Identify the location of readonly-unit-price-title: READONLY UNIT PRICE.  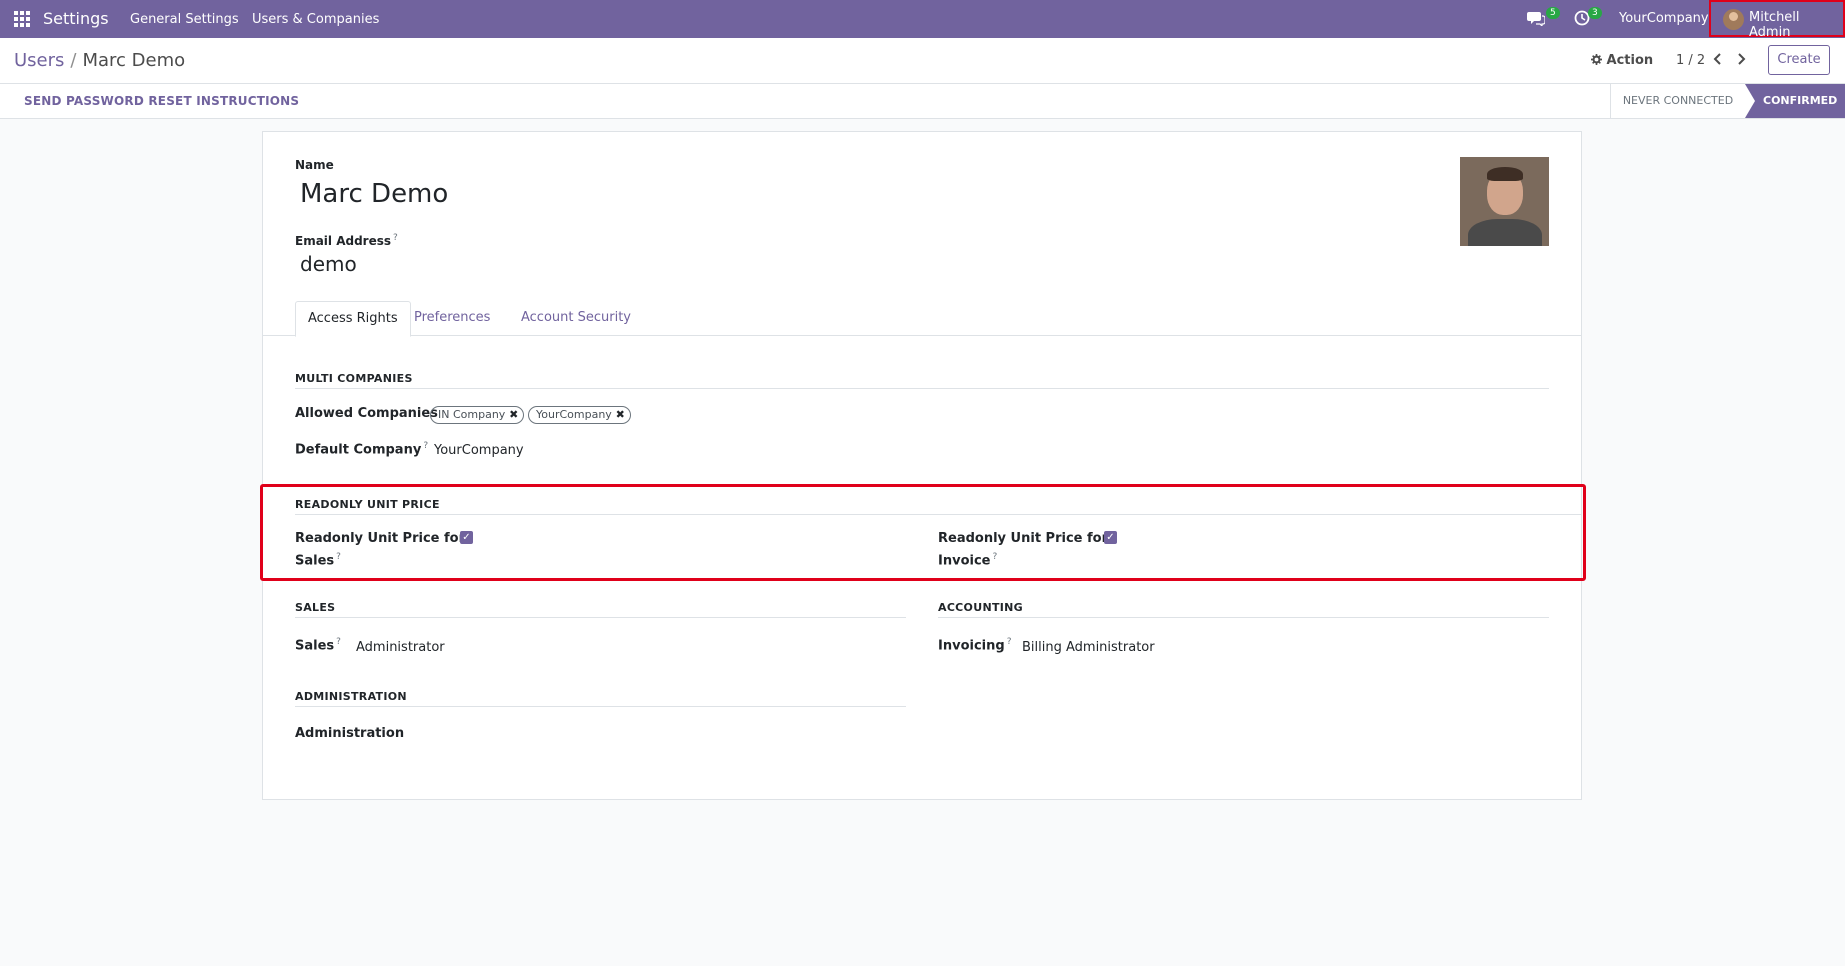
(938, 506).